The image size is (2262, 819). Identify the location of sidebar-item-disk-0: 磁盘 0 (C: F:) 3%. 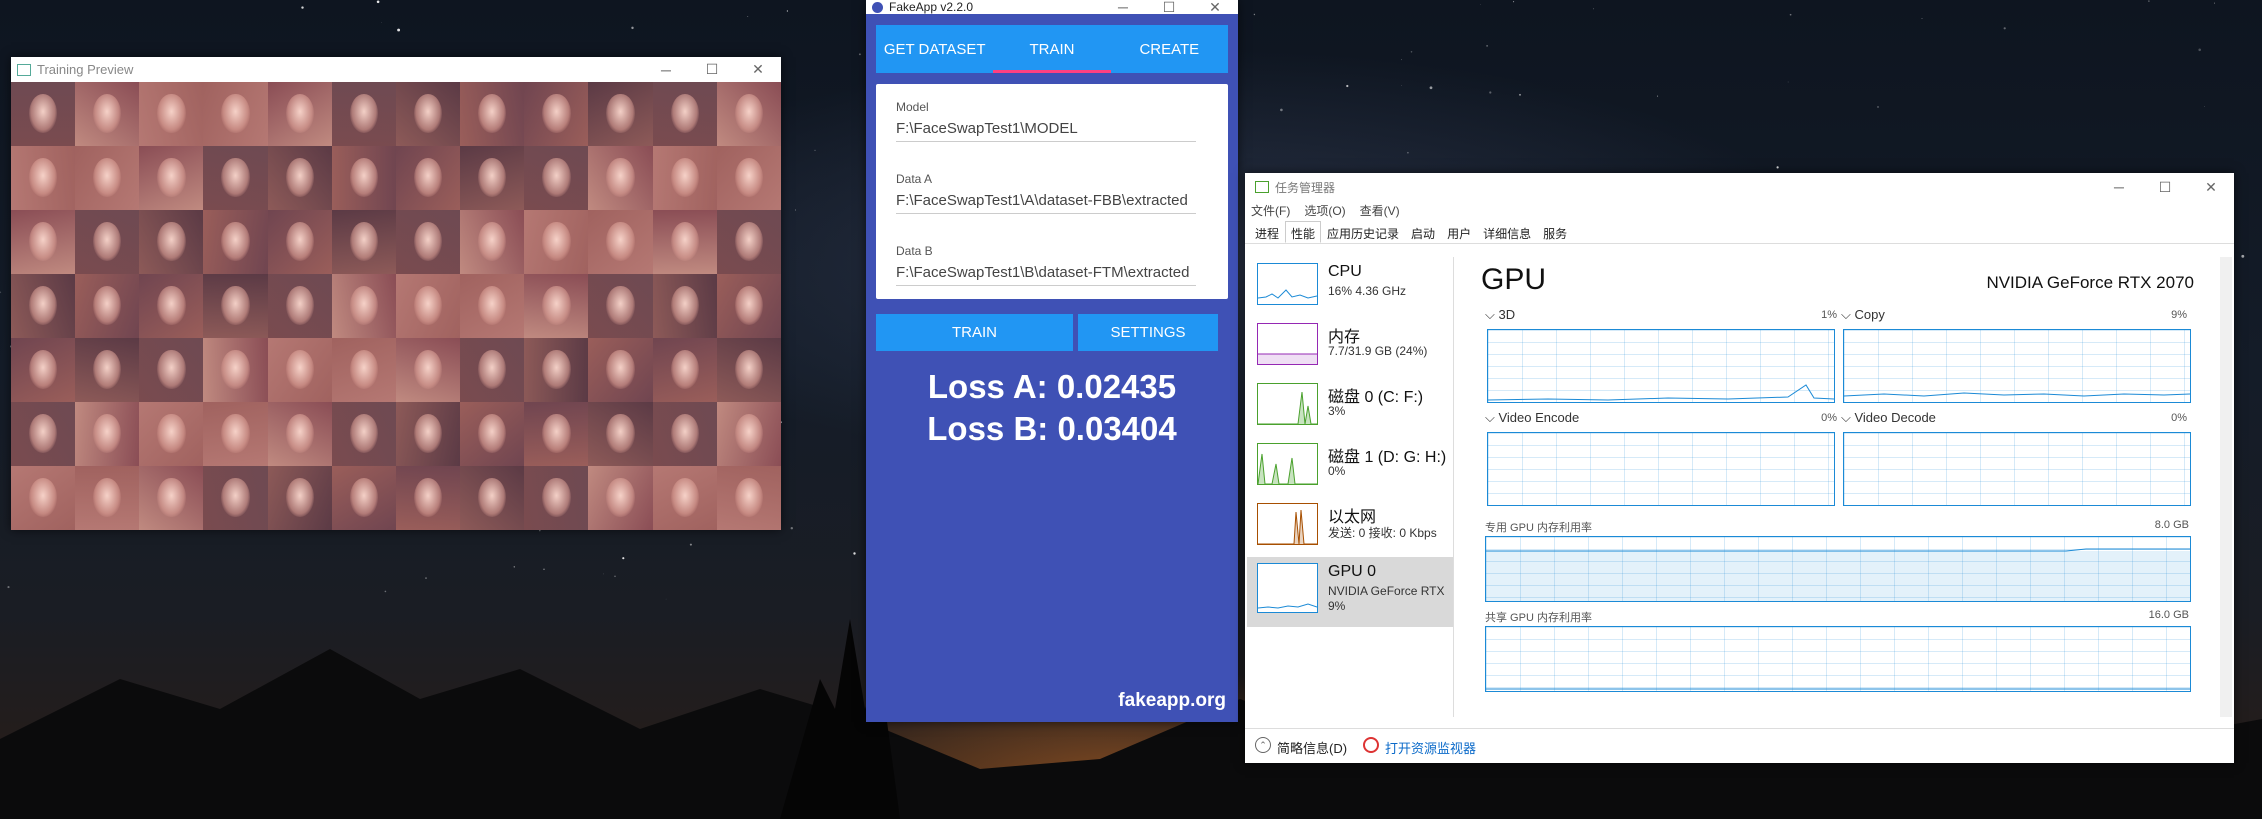
(1350, 407).